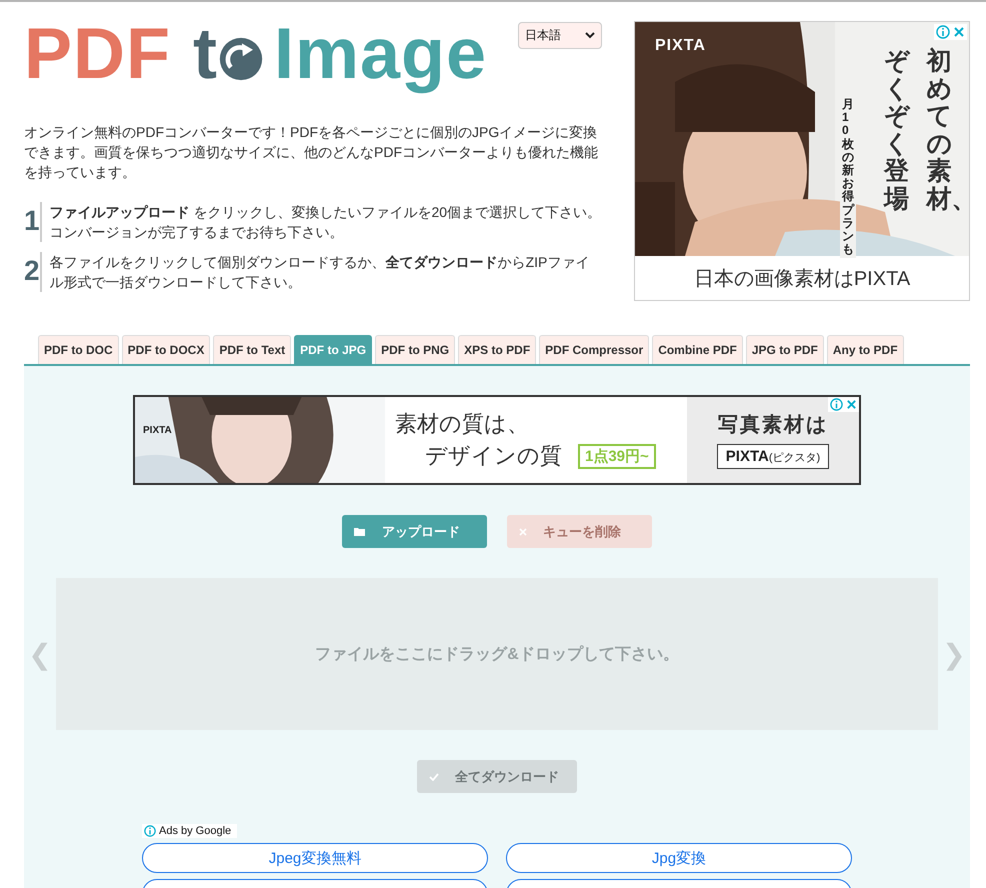 Image resolution: width=986 pixels, height=888 pixels. I want to click on step-number: 1, so click(32, 221).